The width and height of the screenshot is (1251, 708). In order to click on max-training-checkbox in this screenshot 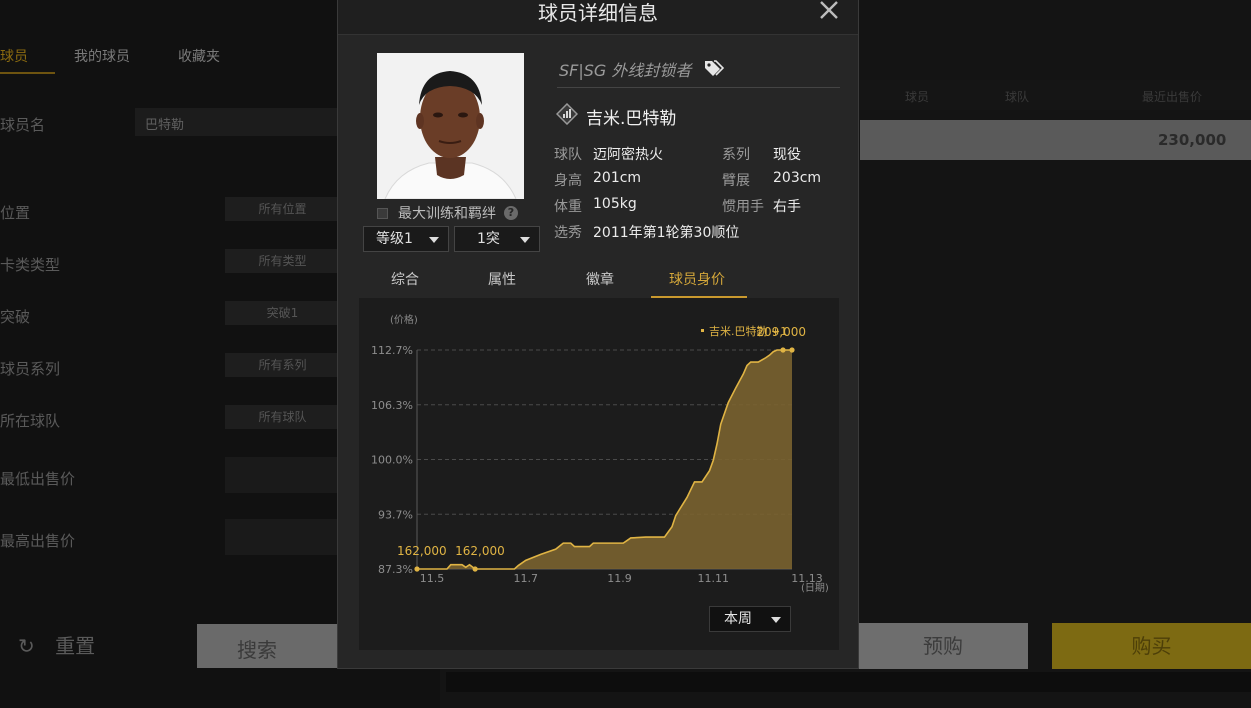, I will do `click(382, 213)`.